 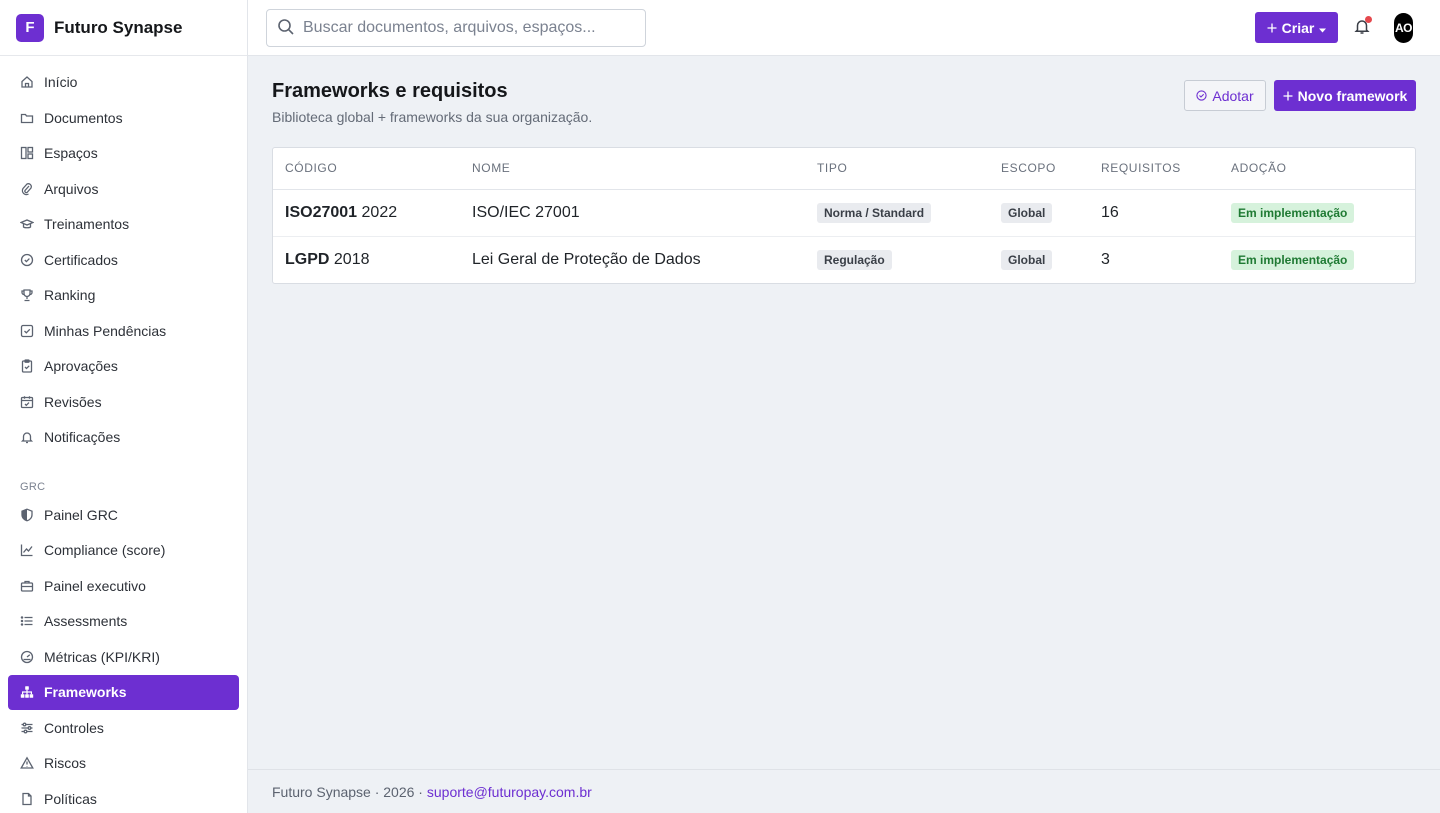 I want to click on sidebar-item-frameworks: Frameworks, so click(x=123, y=692).